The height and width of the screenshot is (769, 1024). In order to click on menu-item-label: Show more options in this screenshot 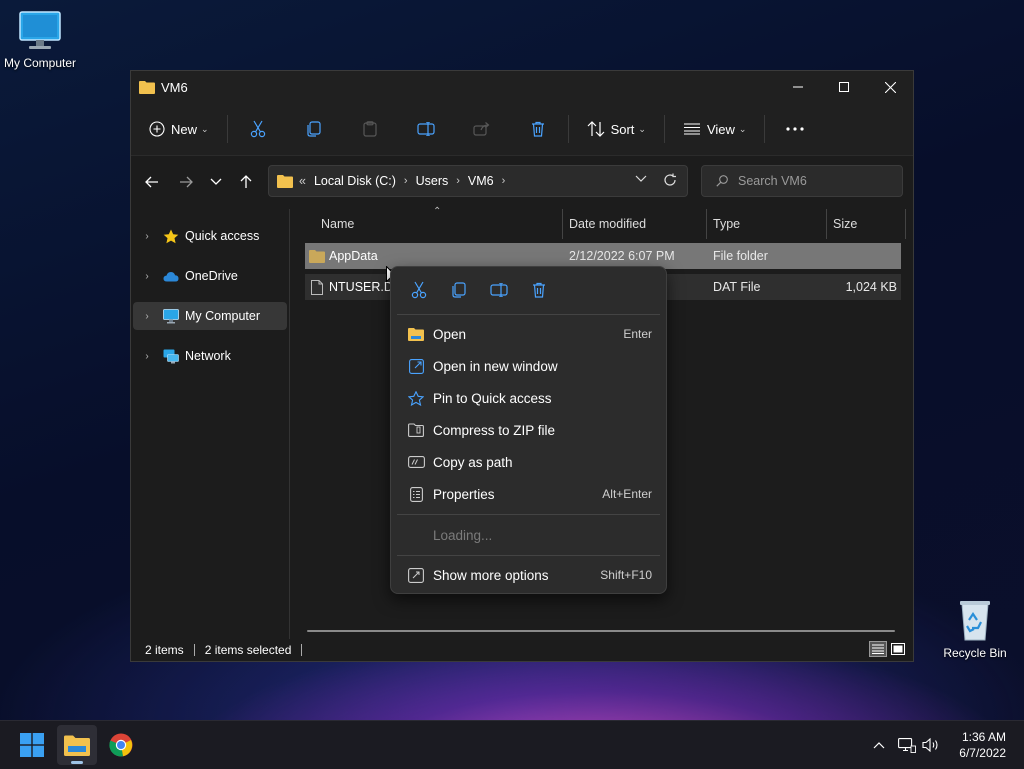, I will do `click(491, 575)`.